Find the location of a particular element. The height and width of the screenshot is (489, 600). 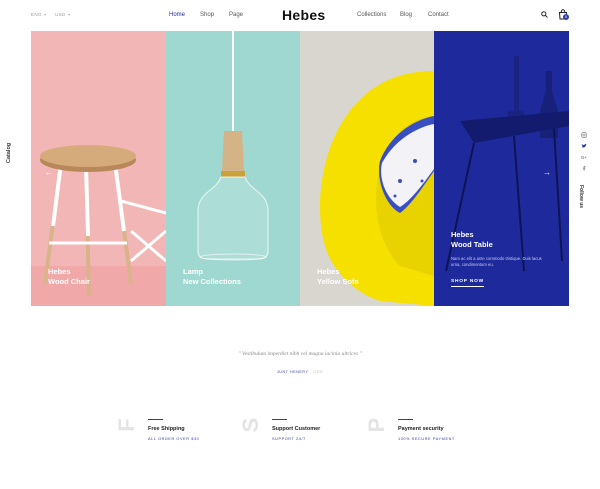

panel-title-line2: Wood Chair is located at coordinates (69, 281).